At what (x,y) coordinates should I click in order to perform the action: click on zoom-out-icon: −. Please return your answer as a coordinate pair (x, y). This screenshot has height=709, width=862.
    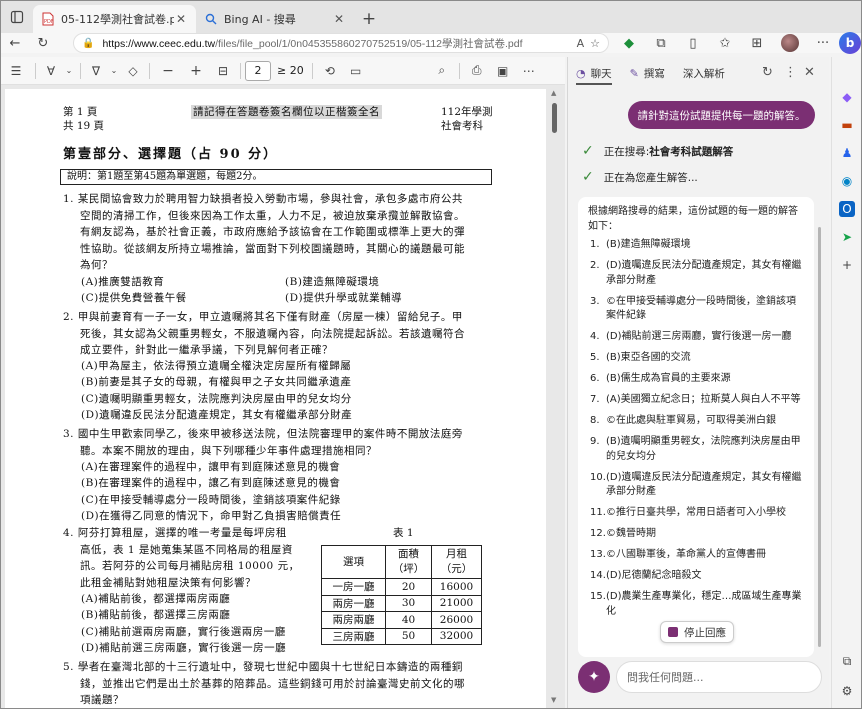
    Looking at the image, I should click on (168, 71).